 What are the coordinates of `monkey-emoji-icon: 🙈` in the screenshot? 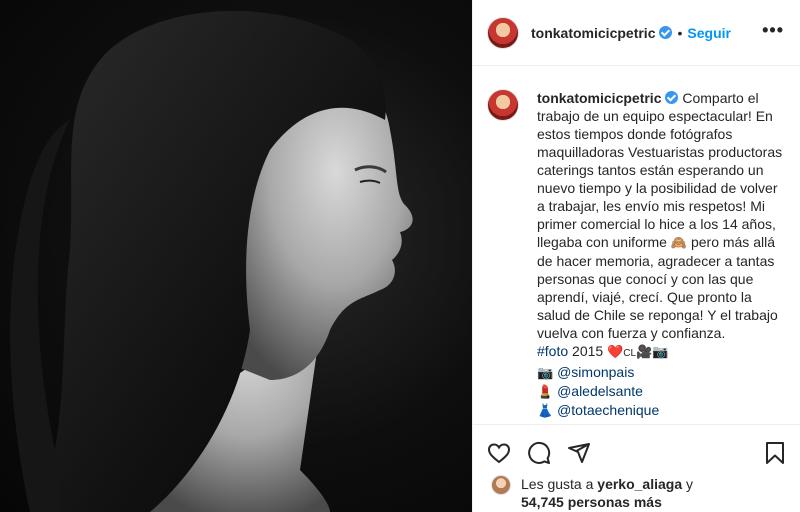 It's located at (679, 242).